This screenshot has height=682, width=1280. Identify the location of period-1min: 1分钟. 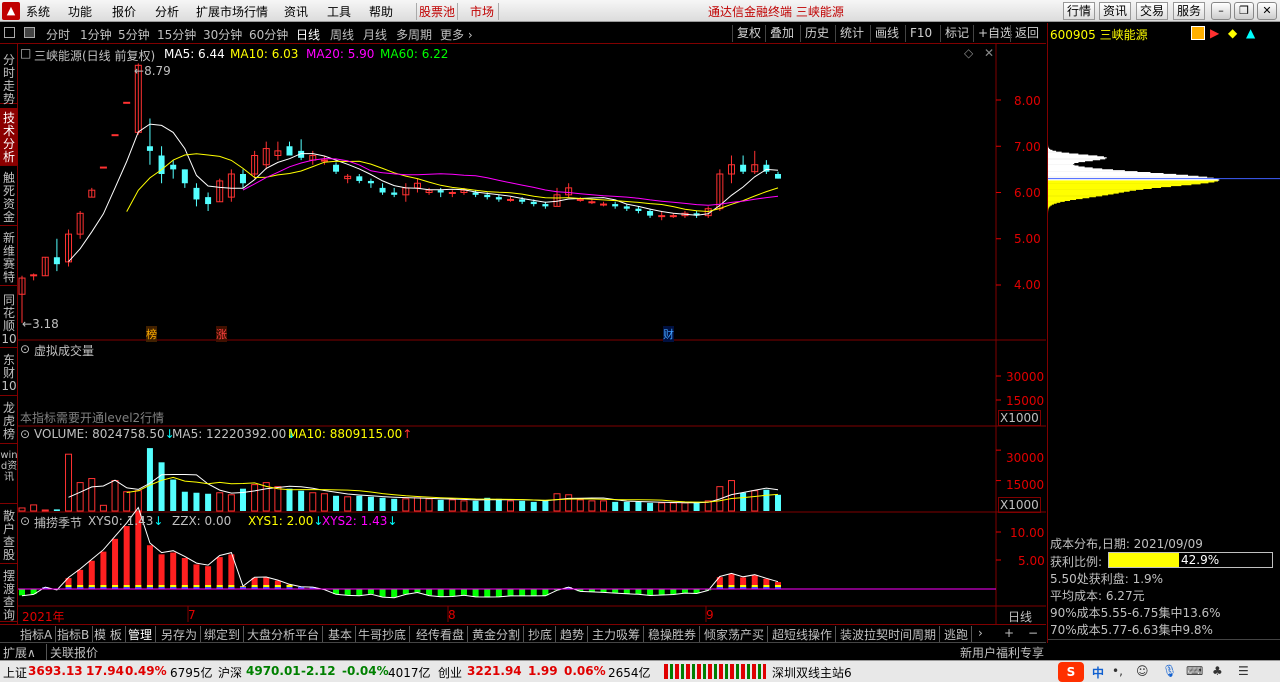
(96, 34).